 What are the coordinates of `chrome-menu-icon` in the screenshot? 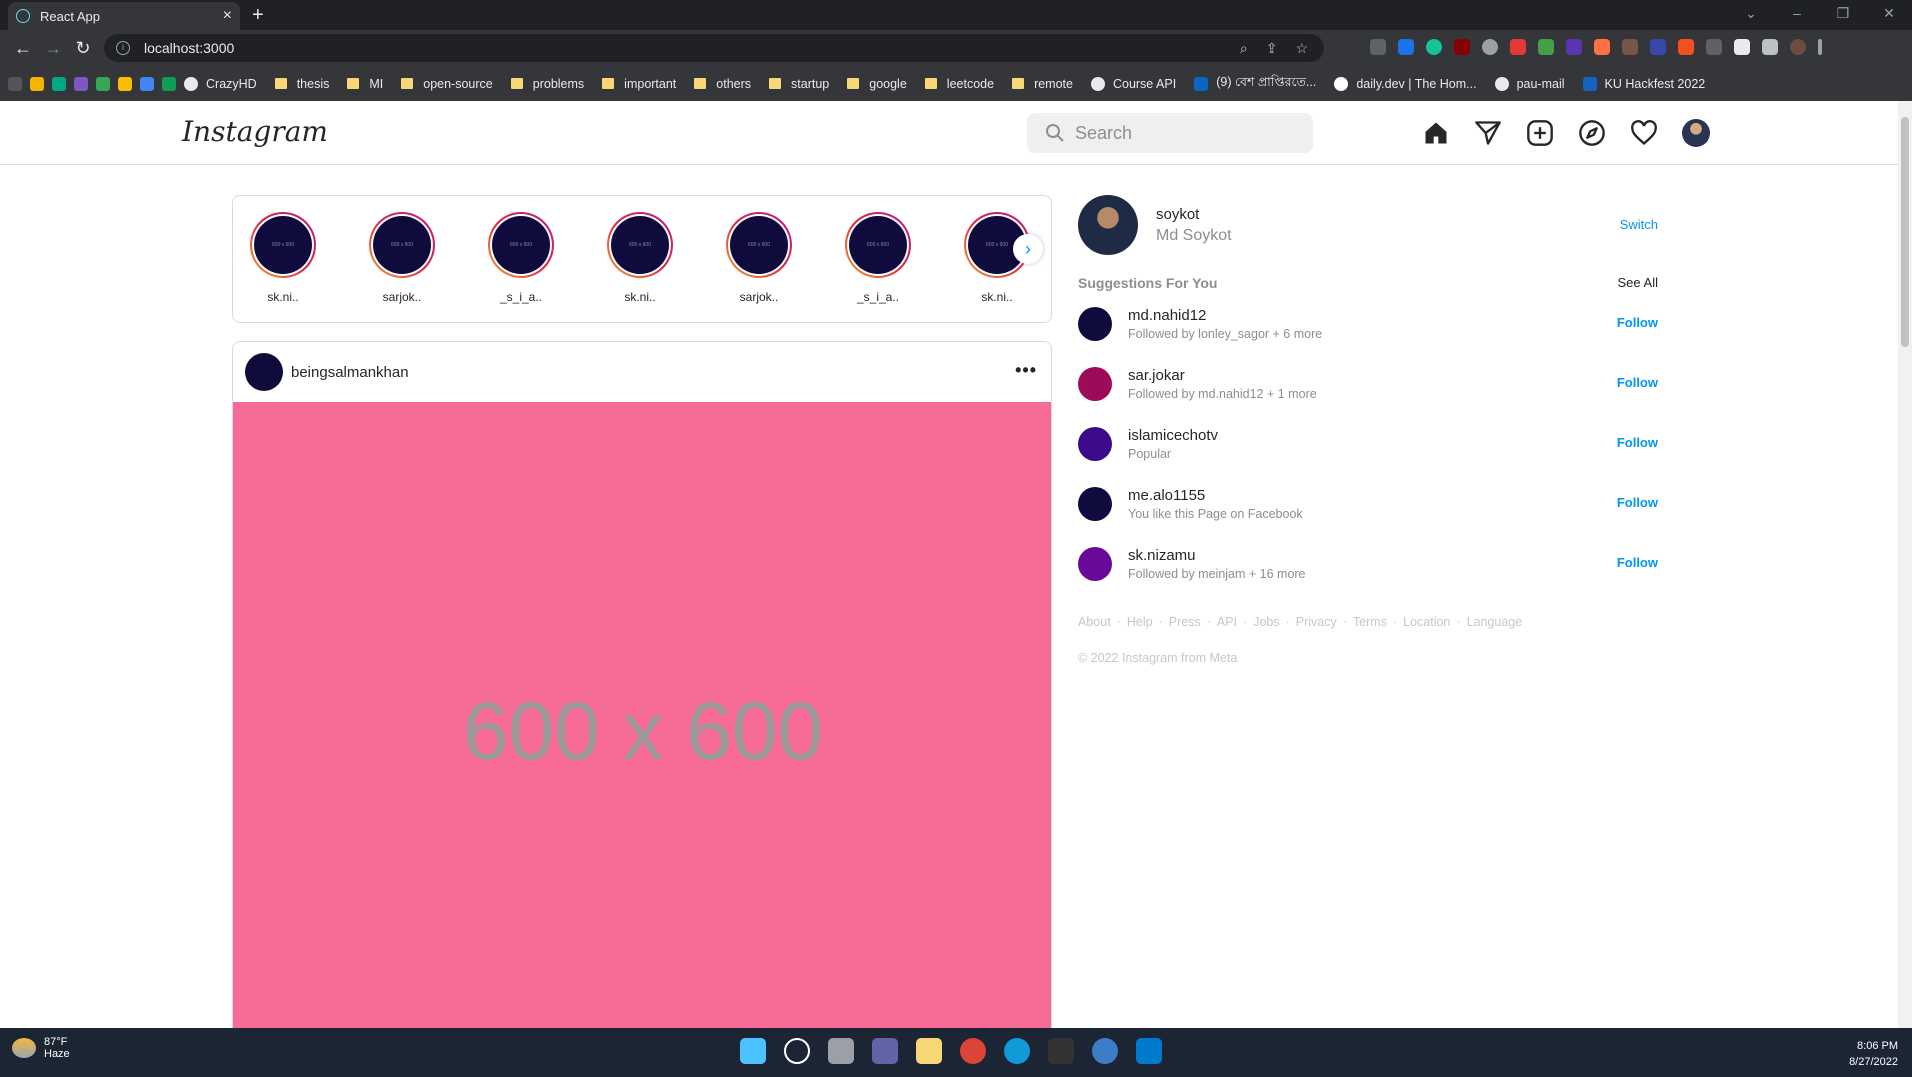 It's located at (1820, 47).